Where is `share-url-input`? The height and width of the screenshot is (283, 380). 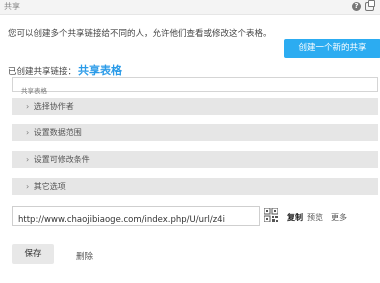 share-url-input is located at coordinates (136, 218).